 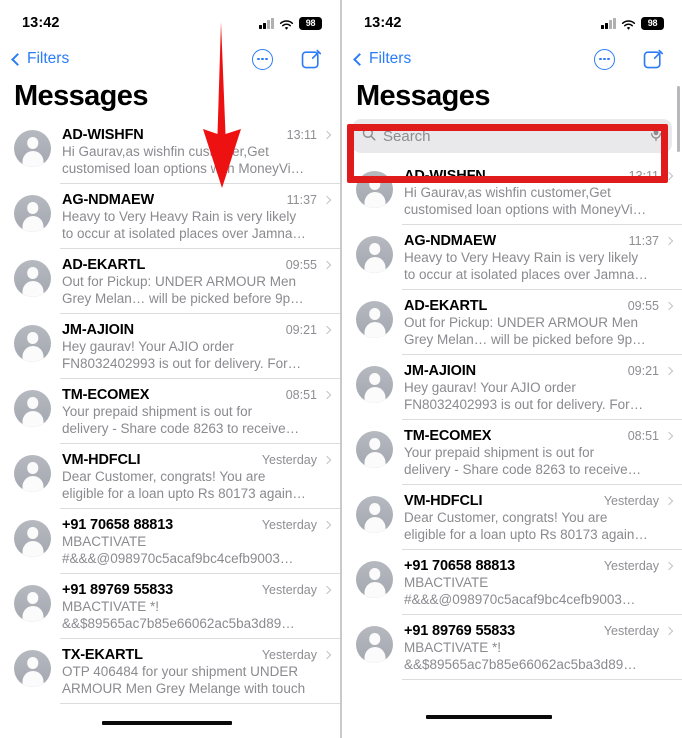 I want to click on preview-line: MBACTIVATE *!, so click(x=453, y=647).